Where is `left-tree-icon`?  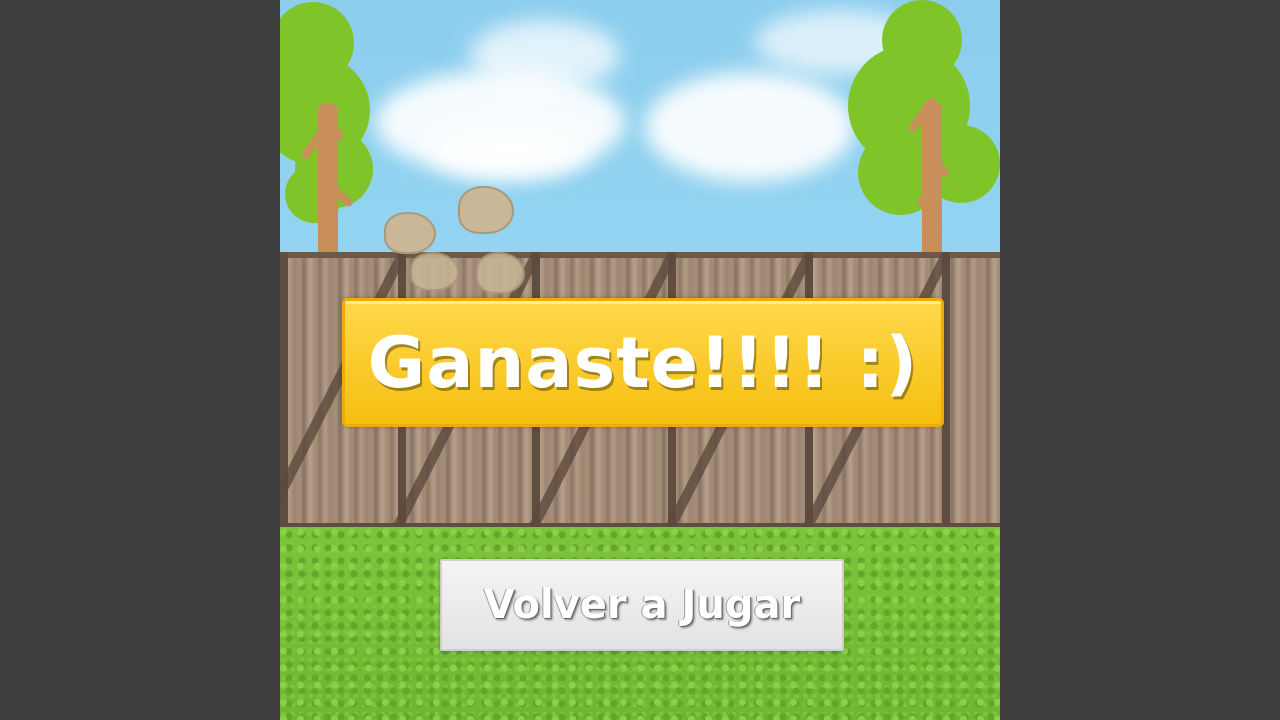
left-tree-icon is located at coordinates (345, 126).